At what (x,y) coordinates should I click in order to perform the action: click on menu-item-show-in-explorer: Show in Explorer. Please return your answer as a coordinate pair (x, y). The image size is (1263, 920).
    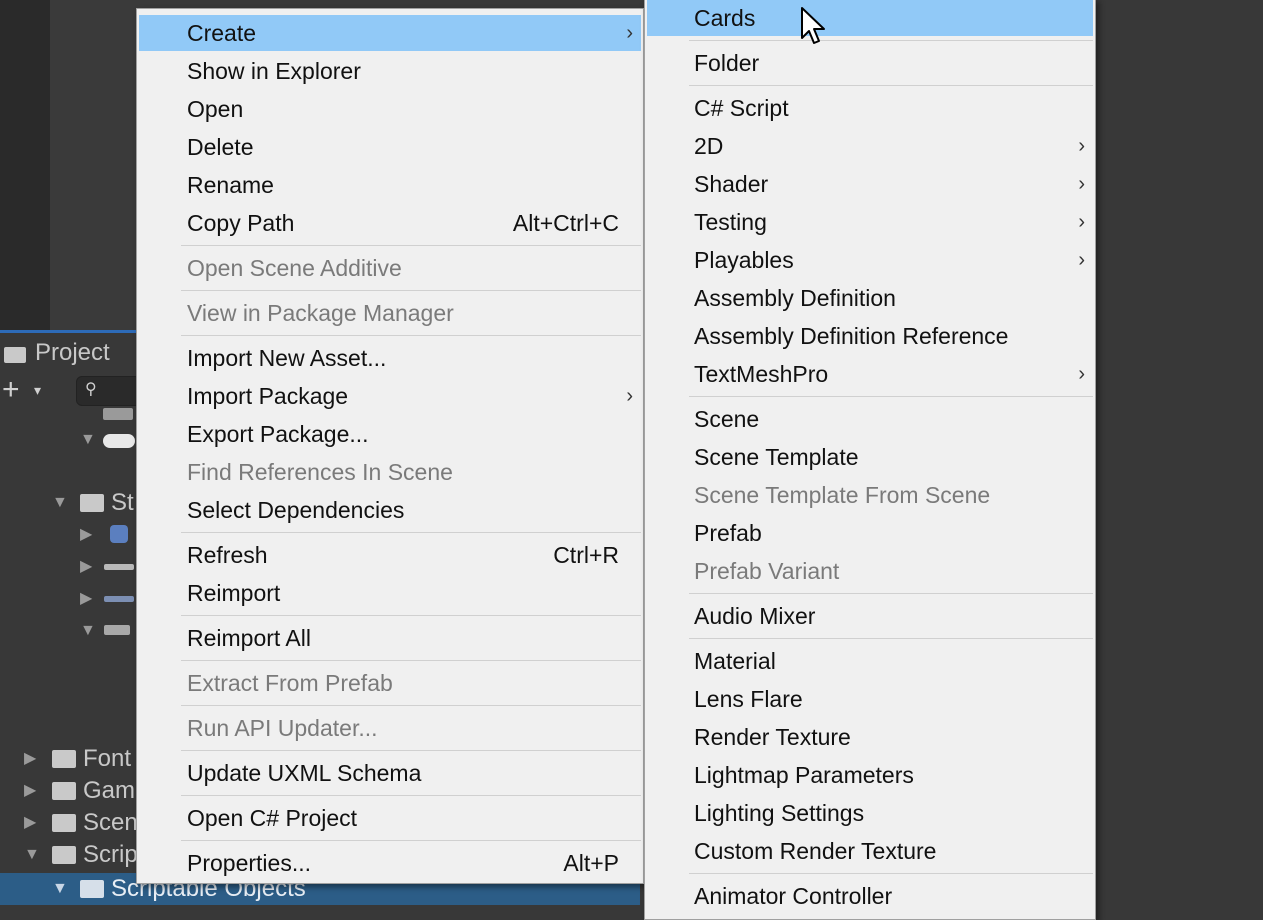
    Looking at the image, I should click on (390, 71).